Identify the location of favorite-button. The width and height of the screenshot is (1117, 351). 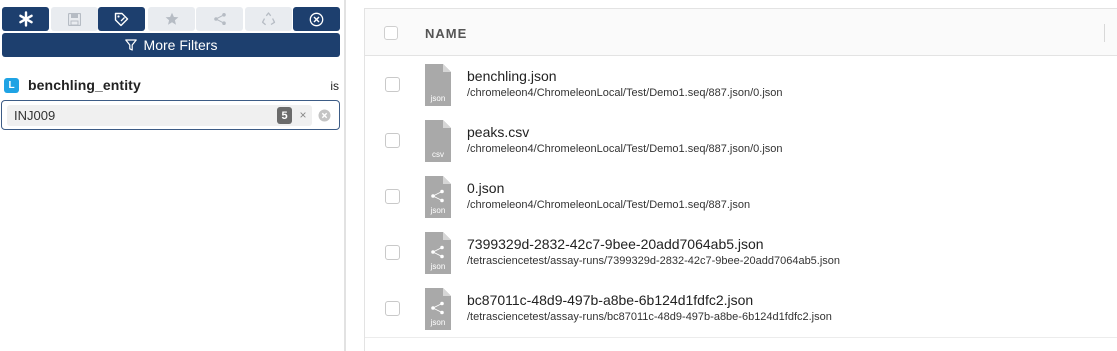
(171, 19).